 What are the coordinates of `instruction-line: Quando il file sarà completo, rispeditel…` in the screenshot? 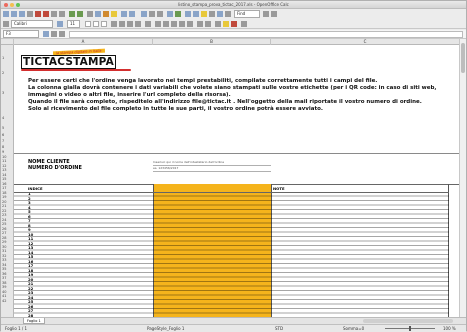 It's located at (225, 102).